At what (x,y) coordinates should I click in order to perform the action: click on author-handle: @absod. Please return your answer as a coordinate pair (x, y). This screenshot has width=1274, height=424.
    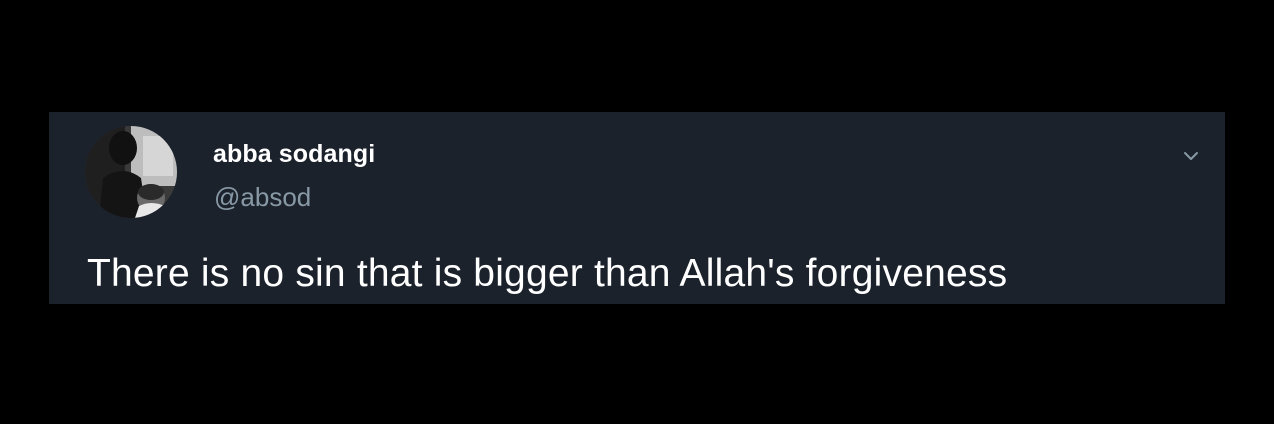
    Looking at the image, I should click on (262, 197).